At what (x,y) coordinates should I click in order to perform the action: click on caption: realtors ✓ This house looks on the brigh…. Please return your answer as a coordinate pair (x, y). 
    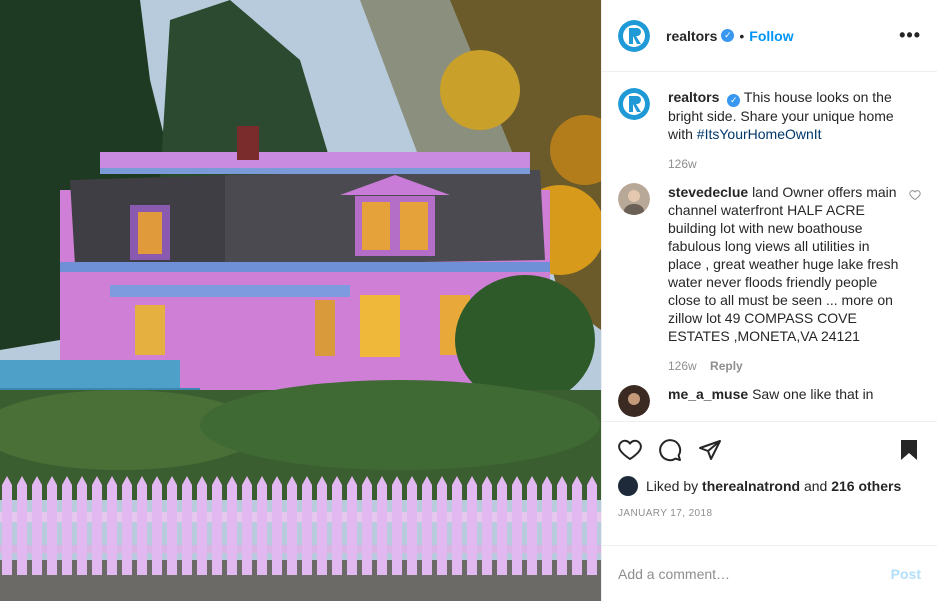
    Looking at the image, I should click on (769, 129).